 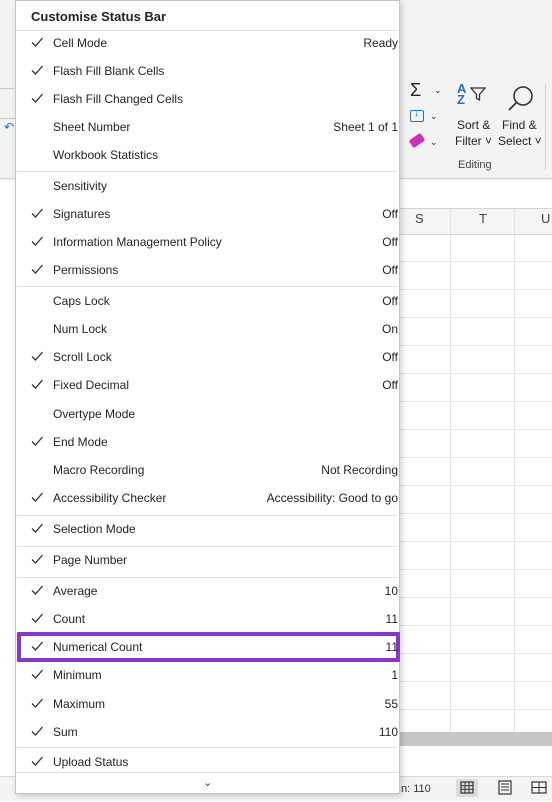 I want to click on menu-item-label: Permissions, so click(x=86, y=270).